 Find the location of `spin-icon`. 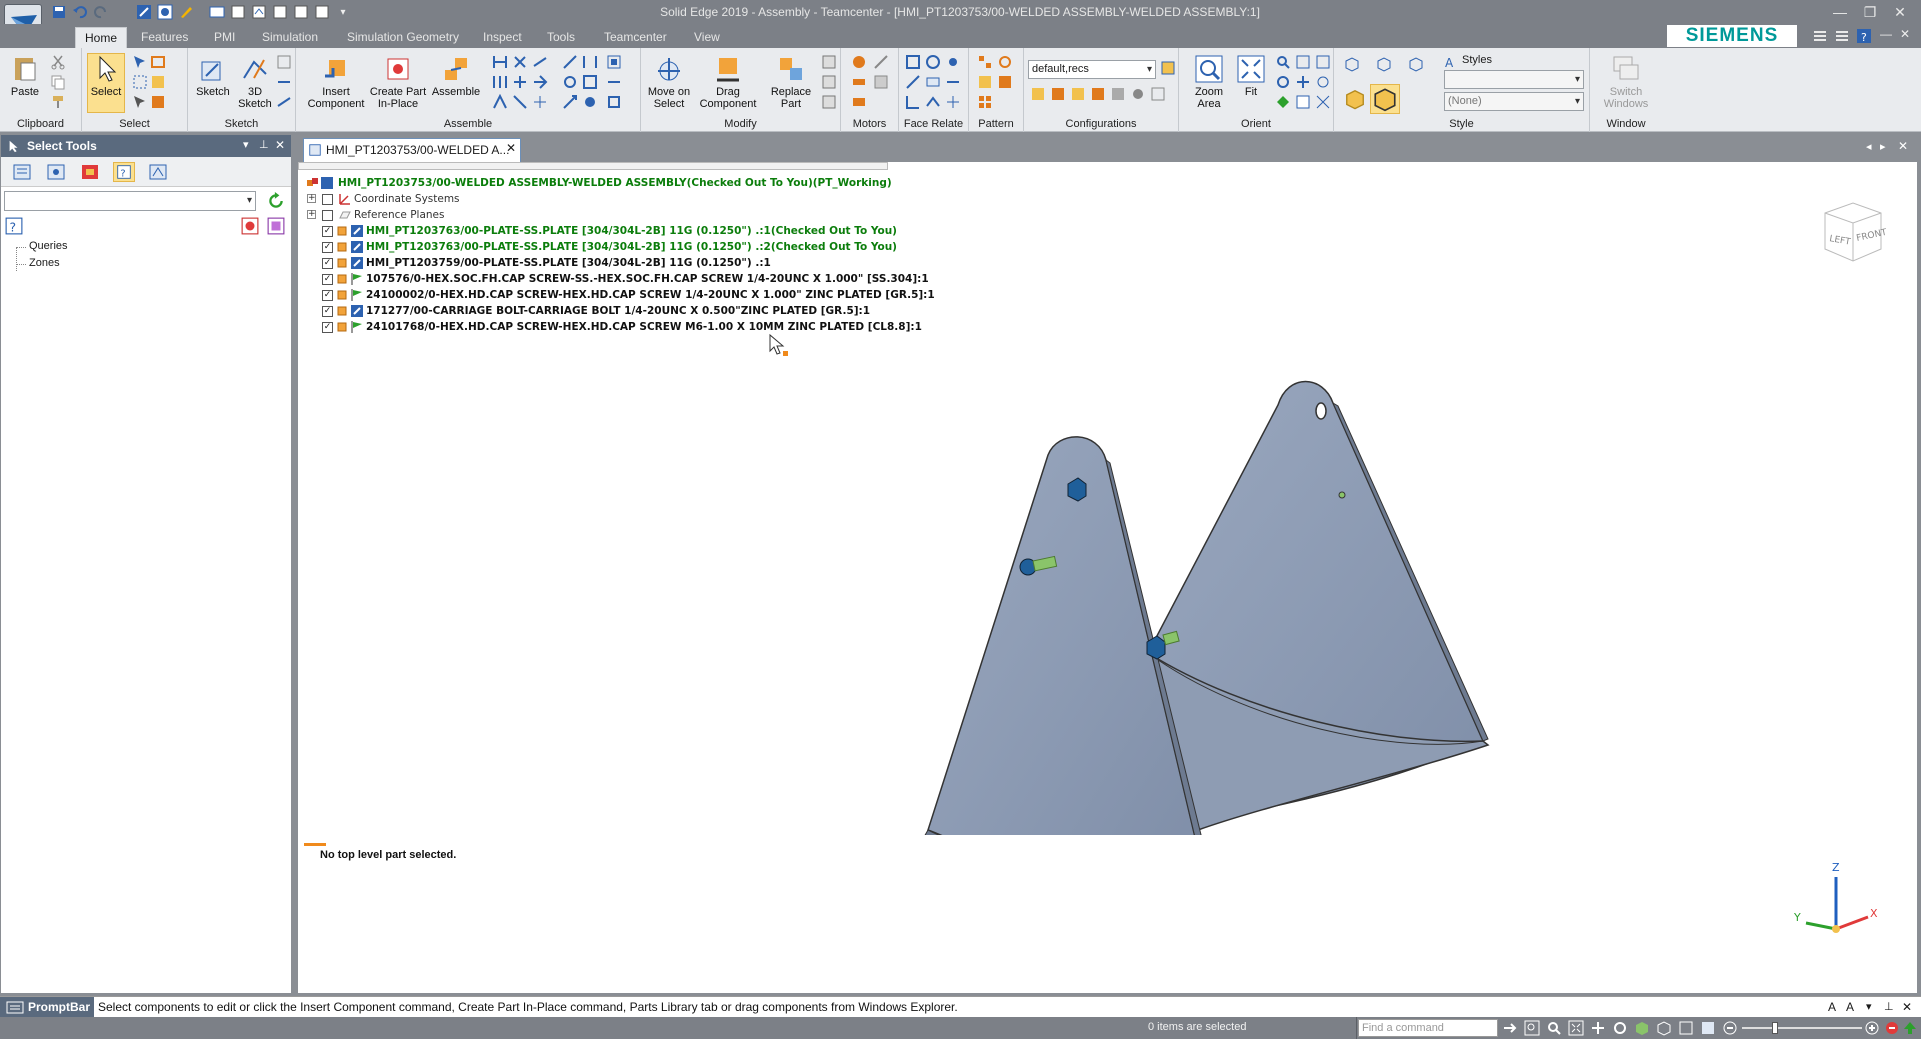

spin-icon is located at coordinates (1323, 82).